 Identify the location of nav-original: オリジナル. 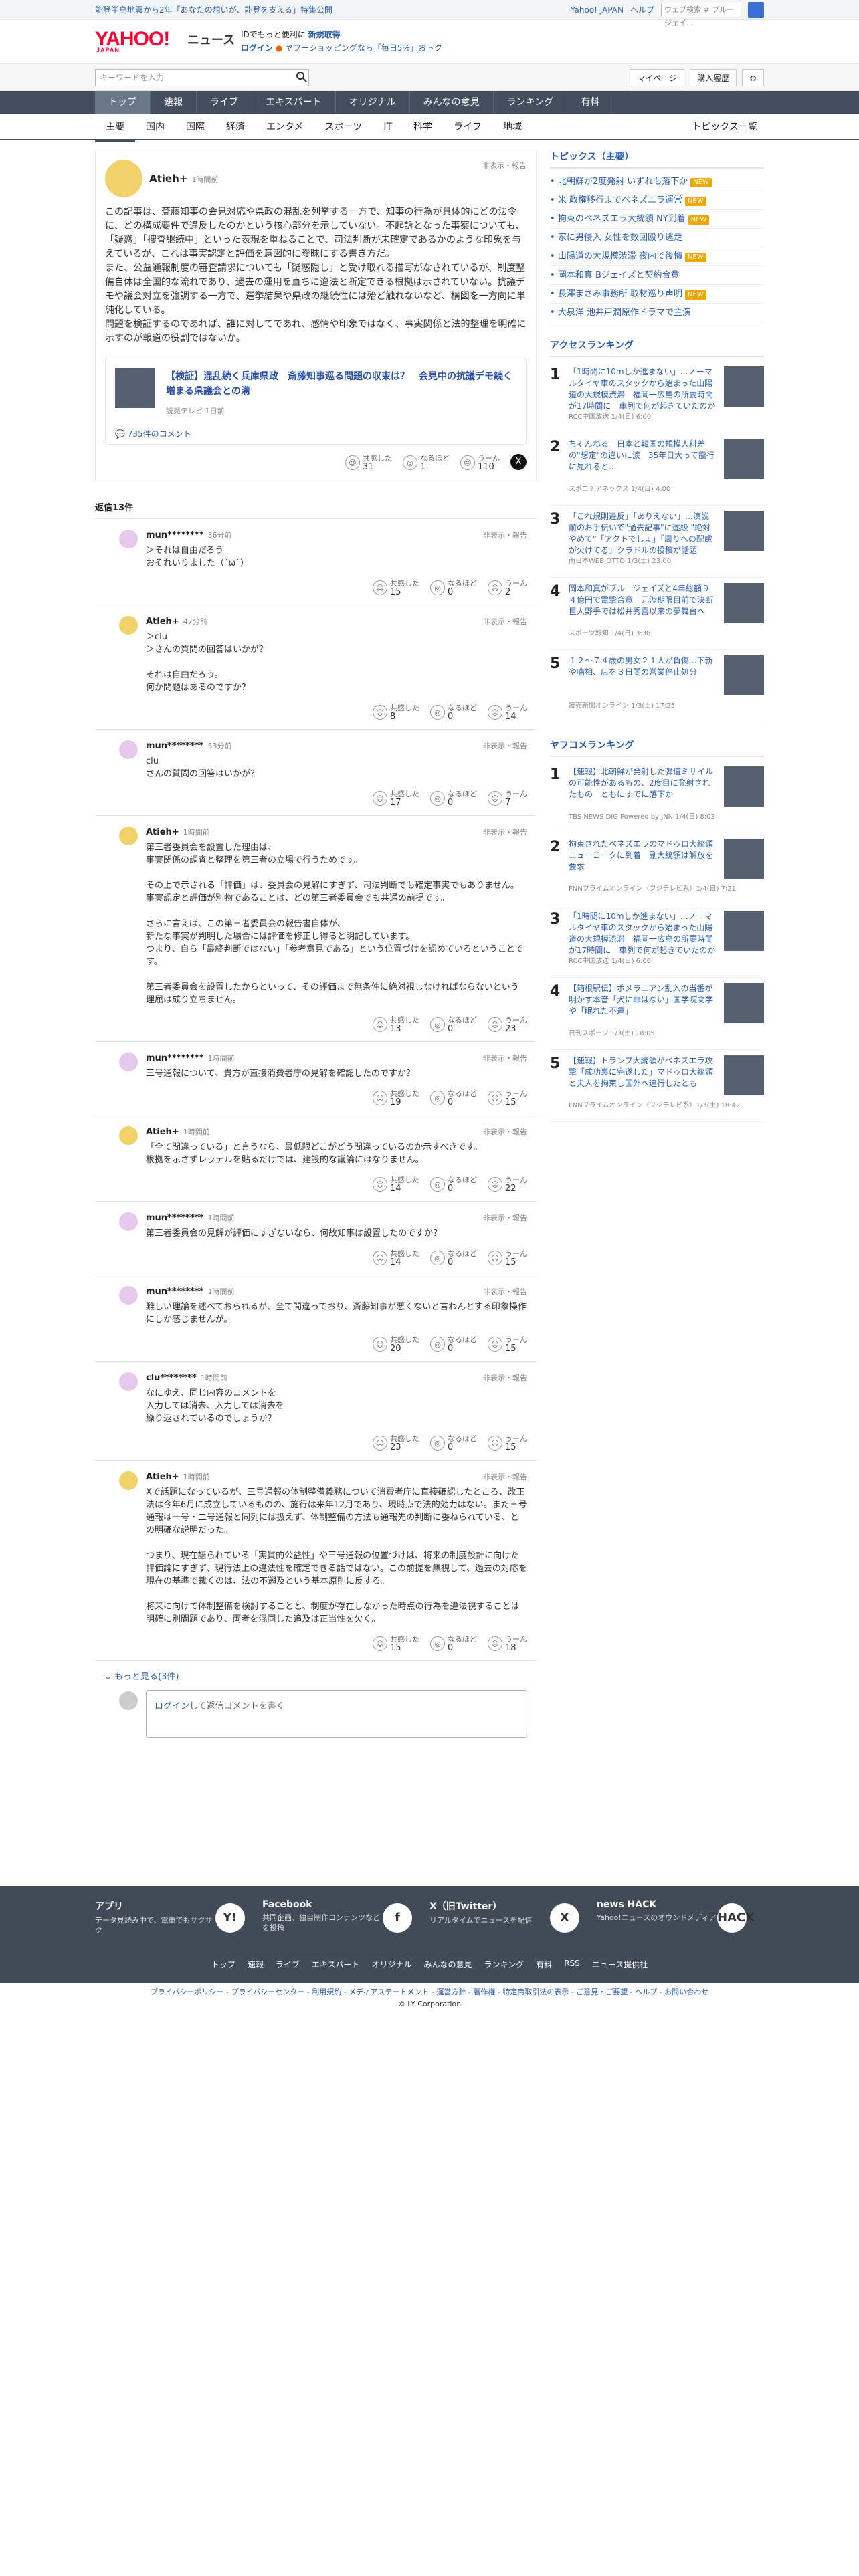
(373, 102).